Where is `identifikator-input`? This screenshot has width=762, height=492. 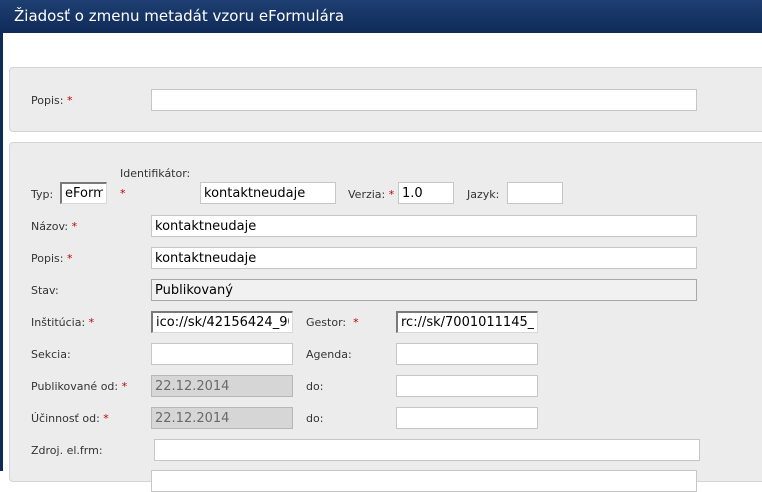 identifikator-input is located at coordinates (268, 193).